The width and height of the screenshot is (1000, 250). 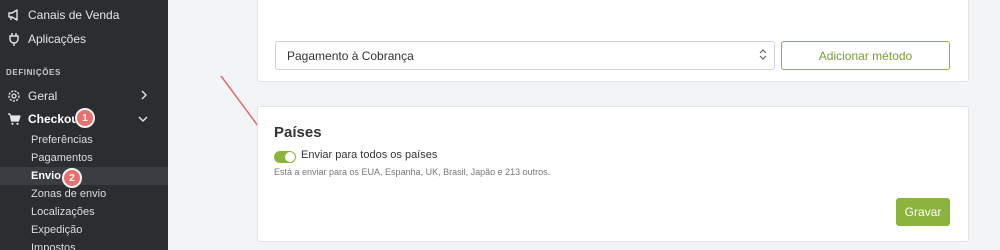 What do you see at coordinates (144, 96) in the screenshot?
I see `chevron-right-icon` at bounding box center [144, 96].